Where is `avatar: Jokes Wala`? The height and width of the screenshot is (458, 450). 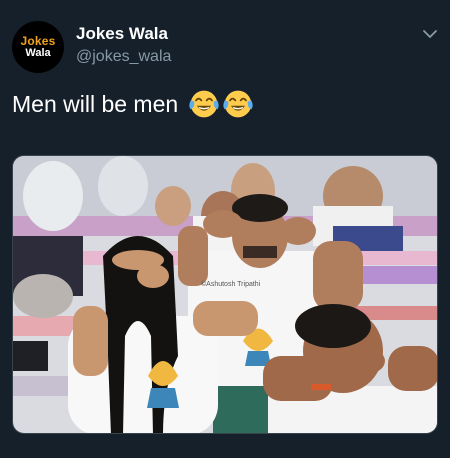
avatar: Jokes Wala is located at coordinates (38, 47).